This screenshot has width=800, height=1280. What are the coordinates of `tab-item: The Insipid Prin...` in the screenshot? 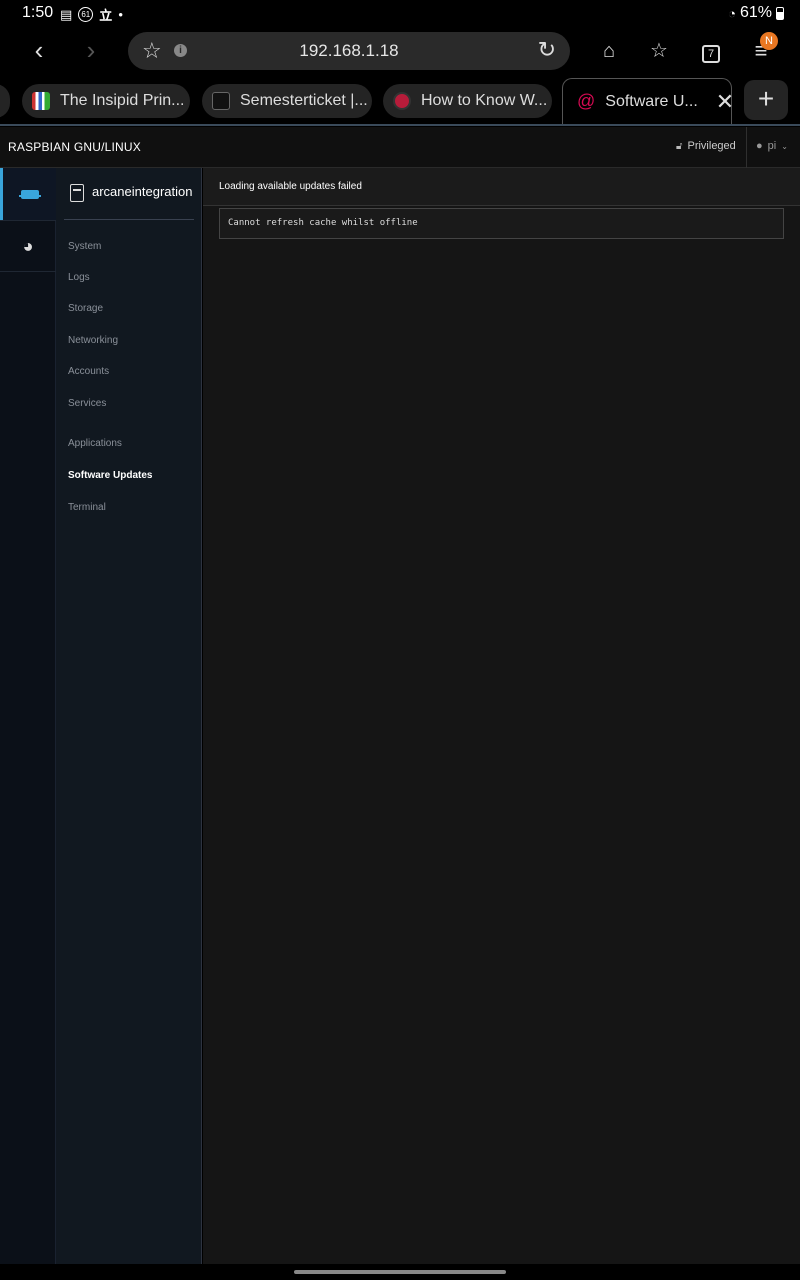 It's located at (106, 101).